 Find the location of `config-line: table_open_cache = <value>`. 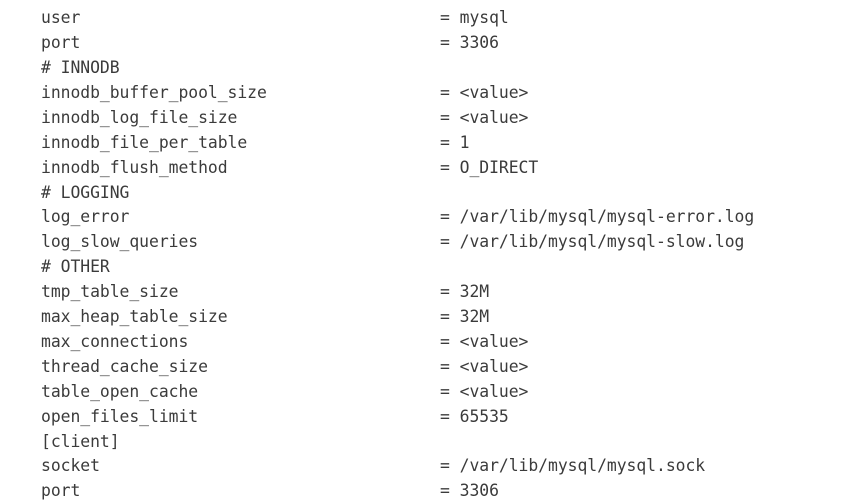

config-line: table_open_cache = <value> is located at coordinates (420, 392).